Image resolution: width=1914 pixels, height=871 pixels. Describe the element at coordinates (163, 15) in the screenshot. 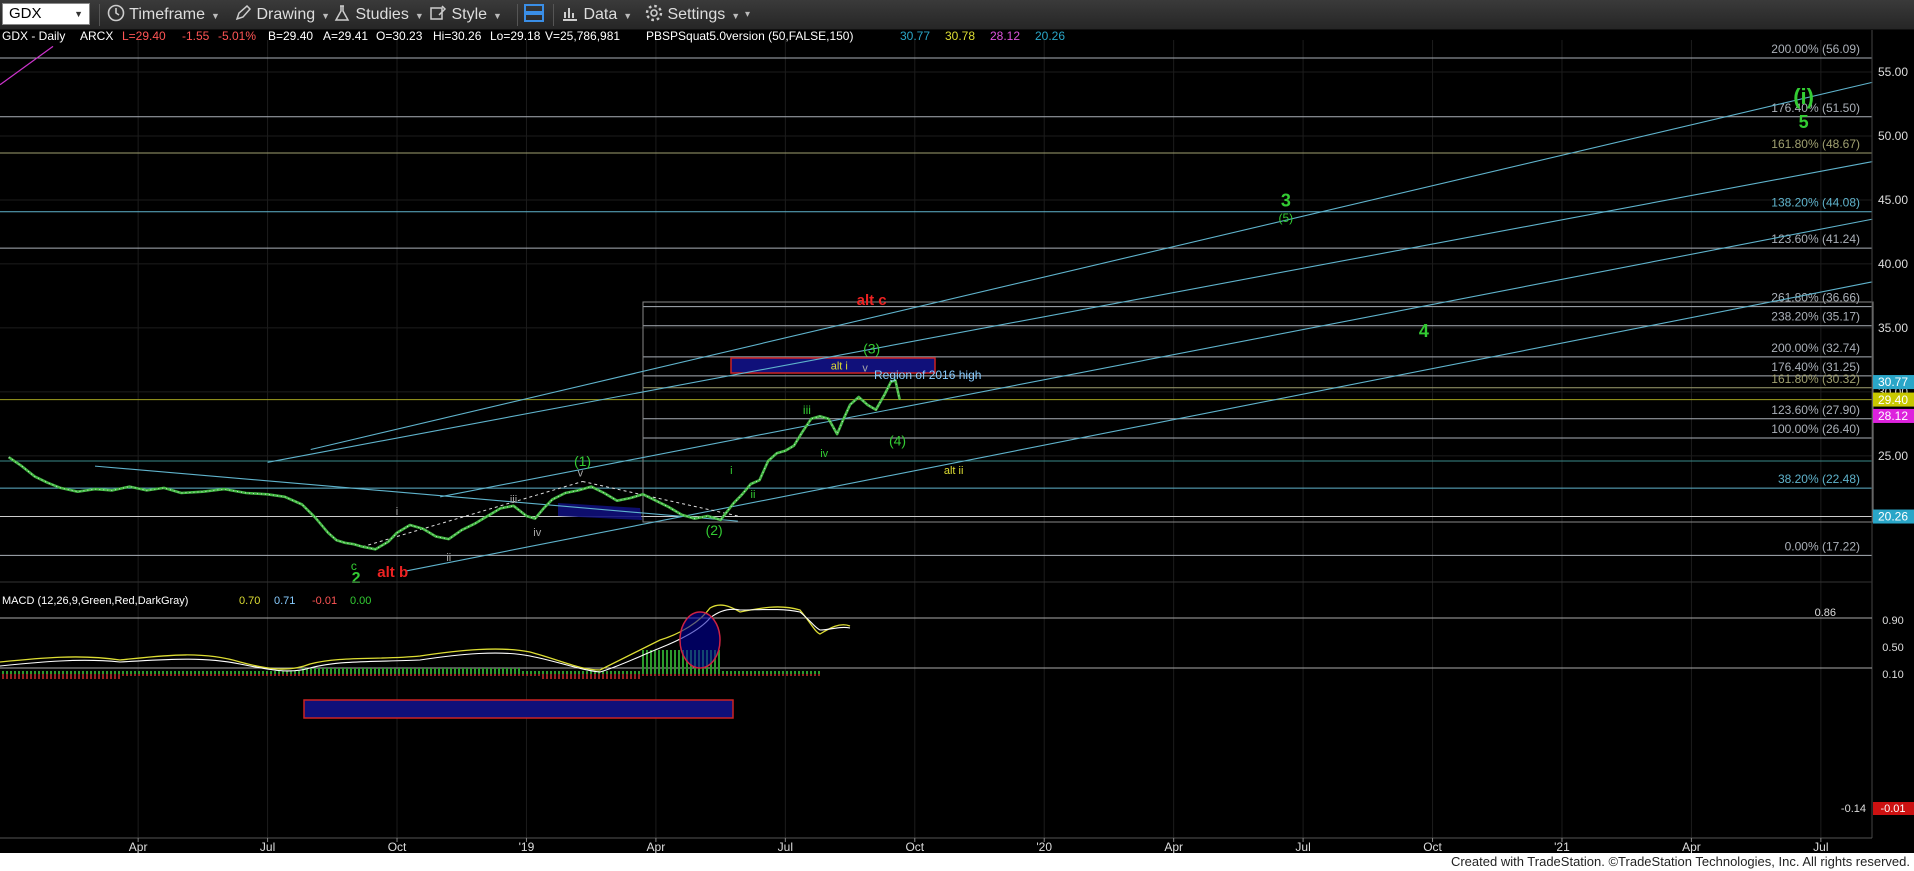

I see `timeframe-menu: Timeframe ▼` at that location.